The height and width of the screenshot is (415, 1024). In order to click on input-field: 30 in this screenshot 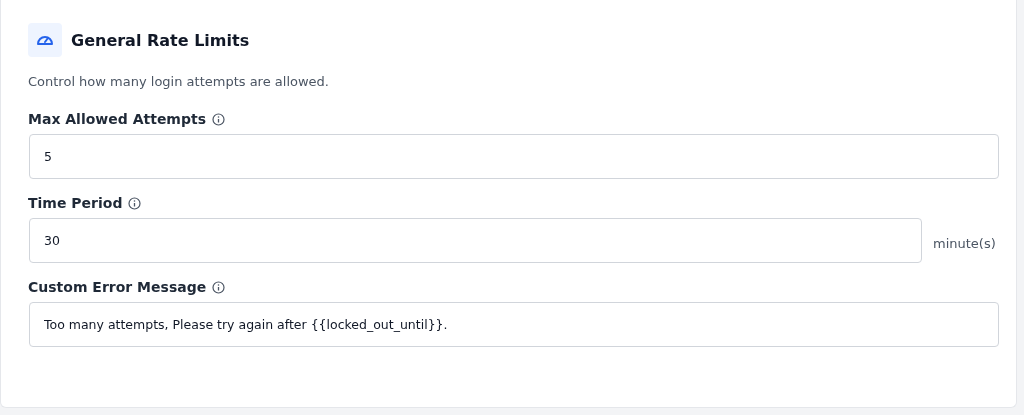, I will do `click(475, 240)`.